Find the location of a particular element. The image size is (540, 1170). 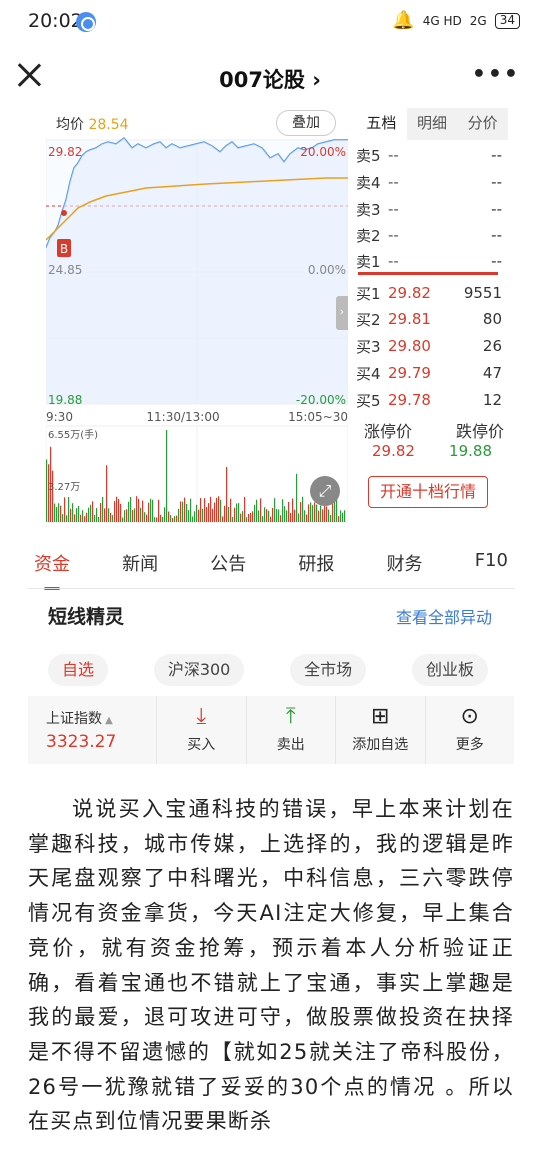

add-watchlist-button: ⊞ 添加自选 is located at coordinates (380, 730).